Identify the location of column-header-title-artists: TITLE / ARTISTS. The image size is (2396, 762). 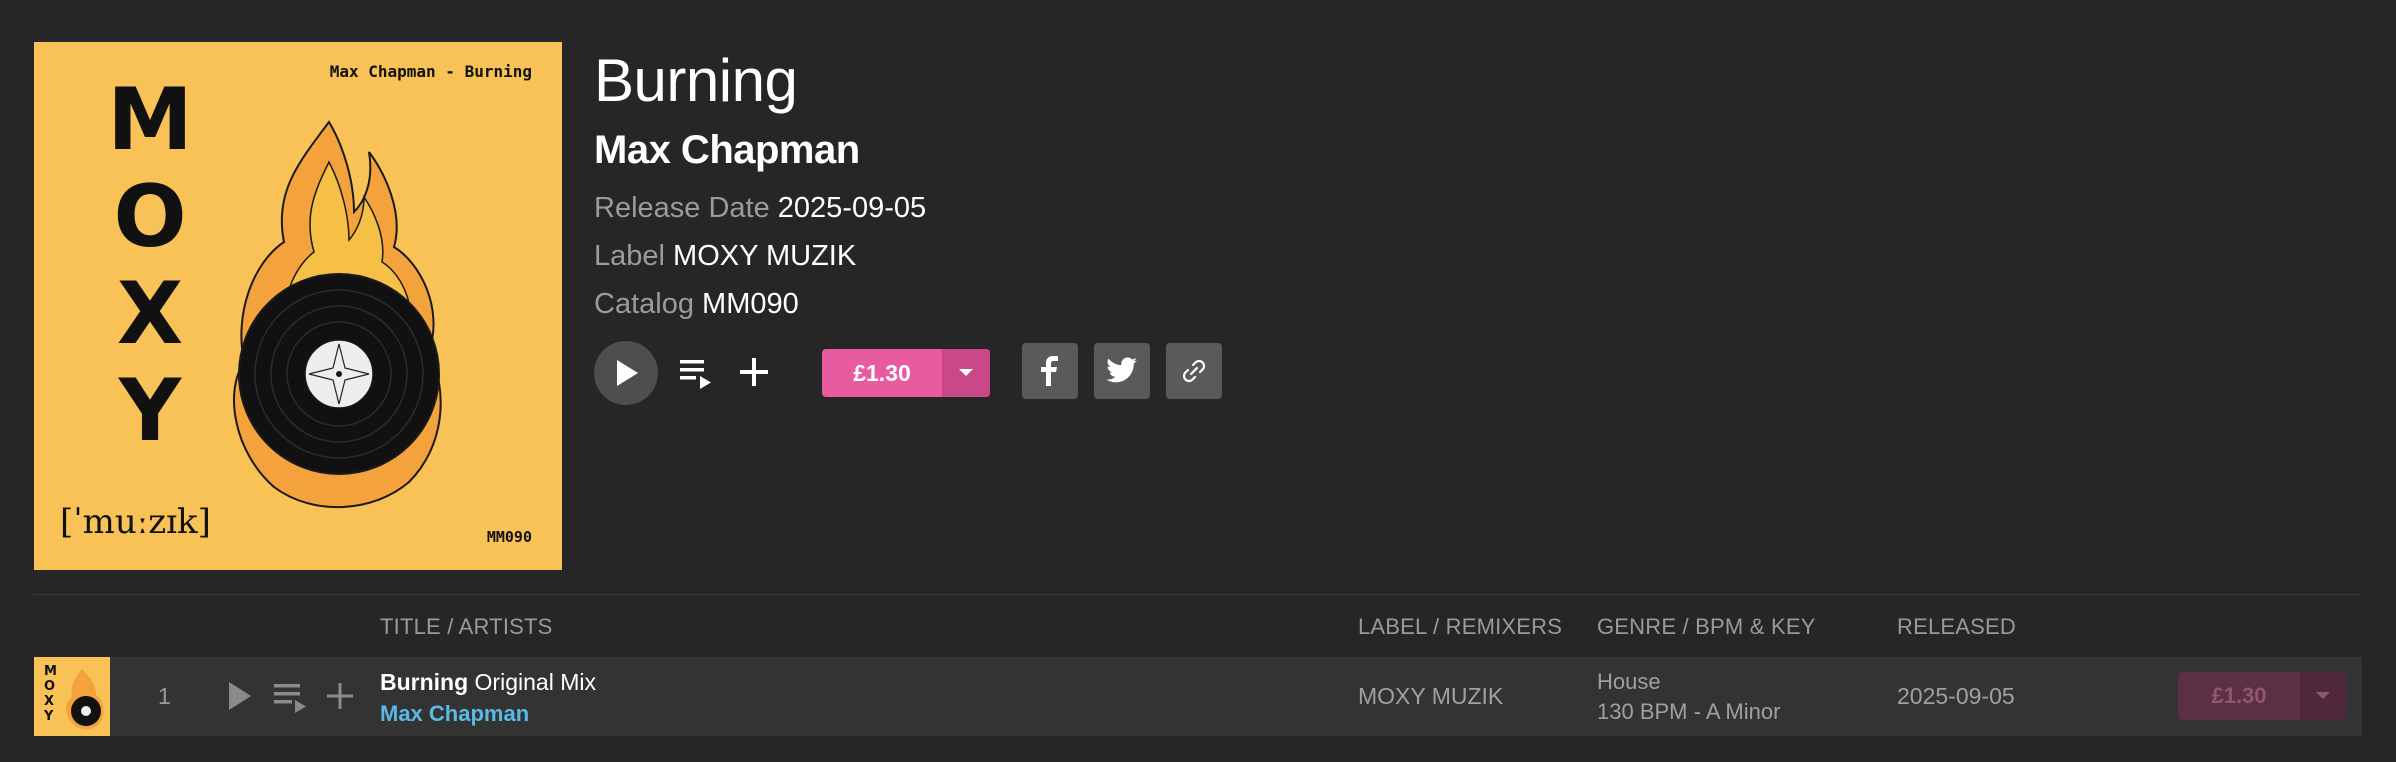
(466, 627).